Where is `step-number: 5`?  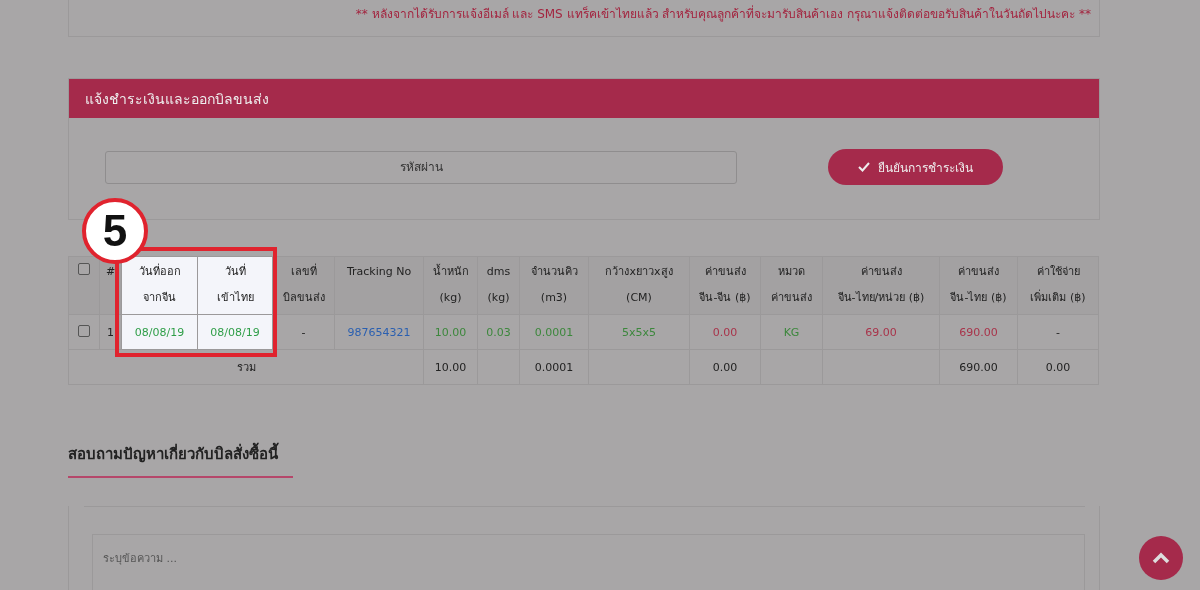
step-number: 5 is located at coordinates (115, 231).